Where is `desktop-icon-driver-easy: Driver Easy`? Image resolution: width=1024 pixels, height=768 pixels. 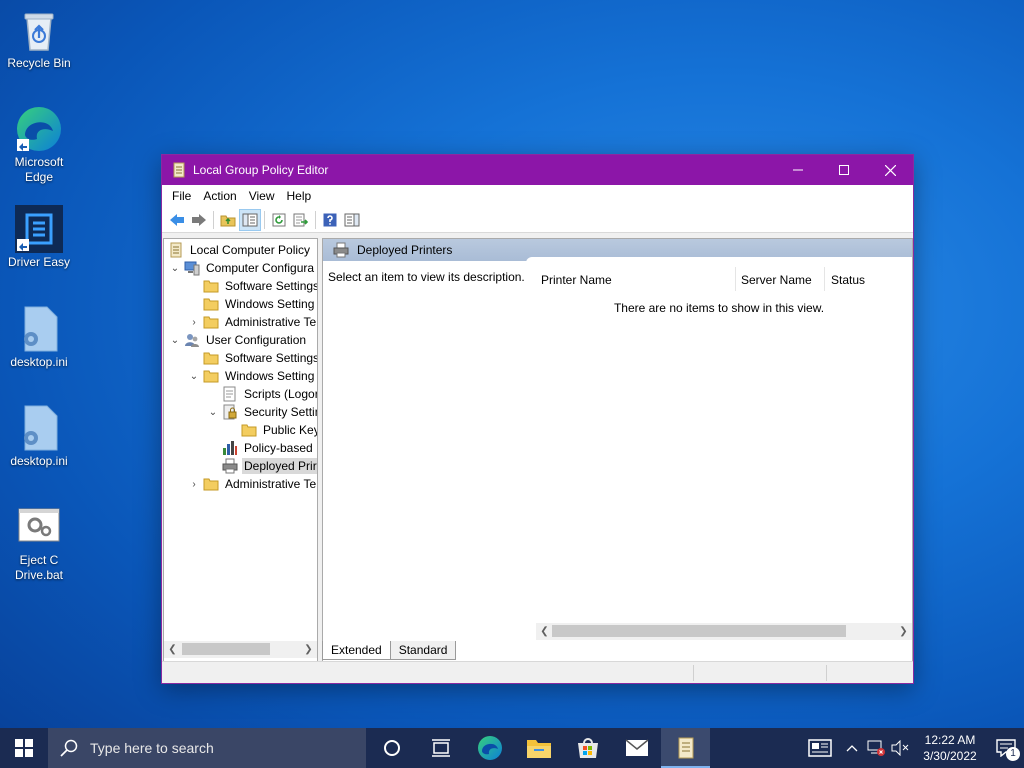
desktop-icon-driver-easy: Driver Easy is located at coordinates (39, 237).